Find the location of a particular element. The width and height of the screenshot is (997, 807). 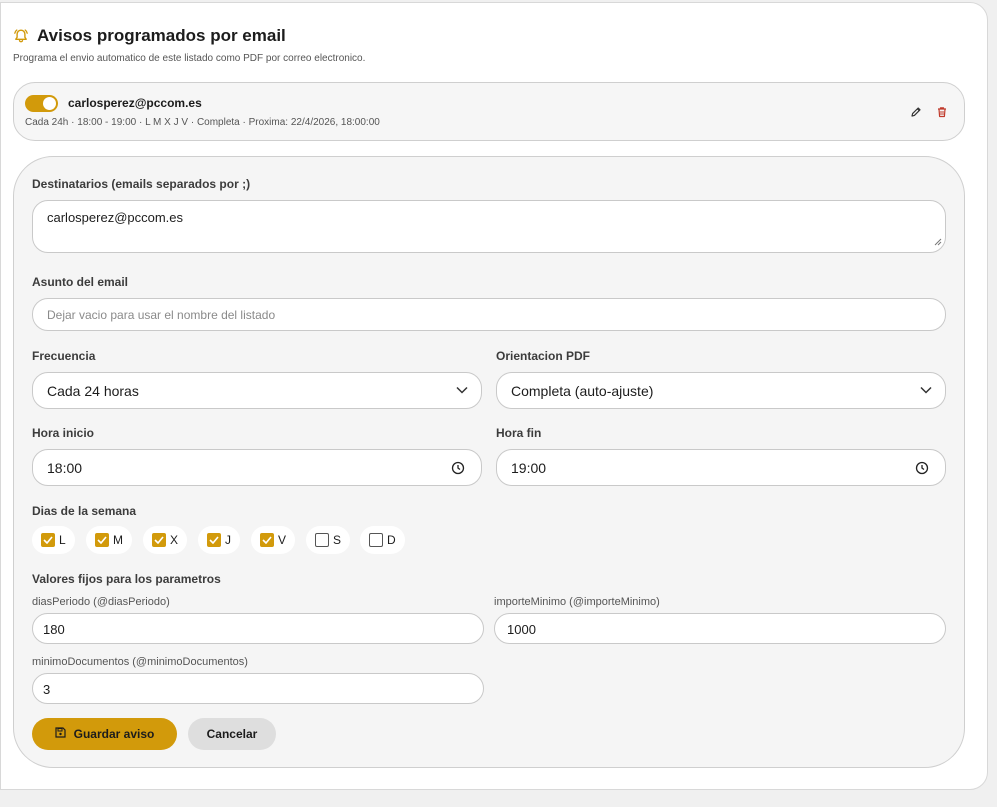

frequency-label: Frecuencia is located at coordinates (64, 356).